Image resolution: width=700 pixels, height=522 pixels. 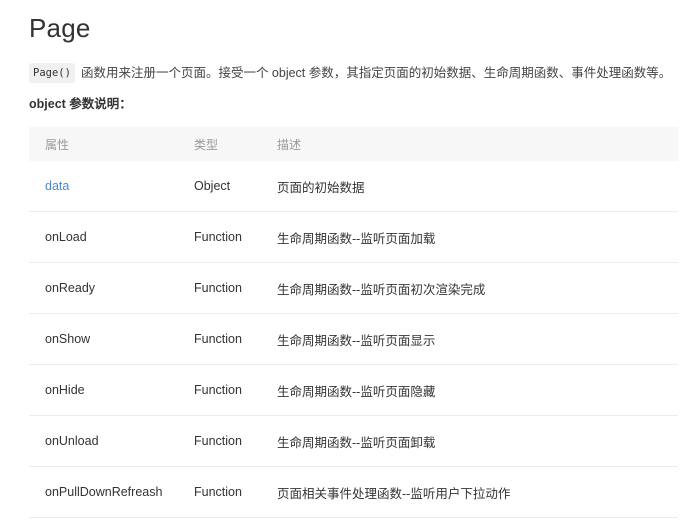 I want to click on header-desc: 描述, so click(x=289, y=144).